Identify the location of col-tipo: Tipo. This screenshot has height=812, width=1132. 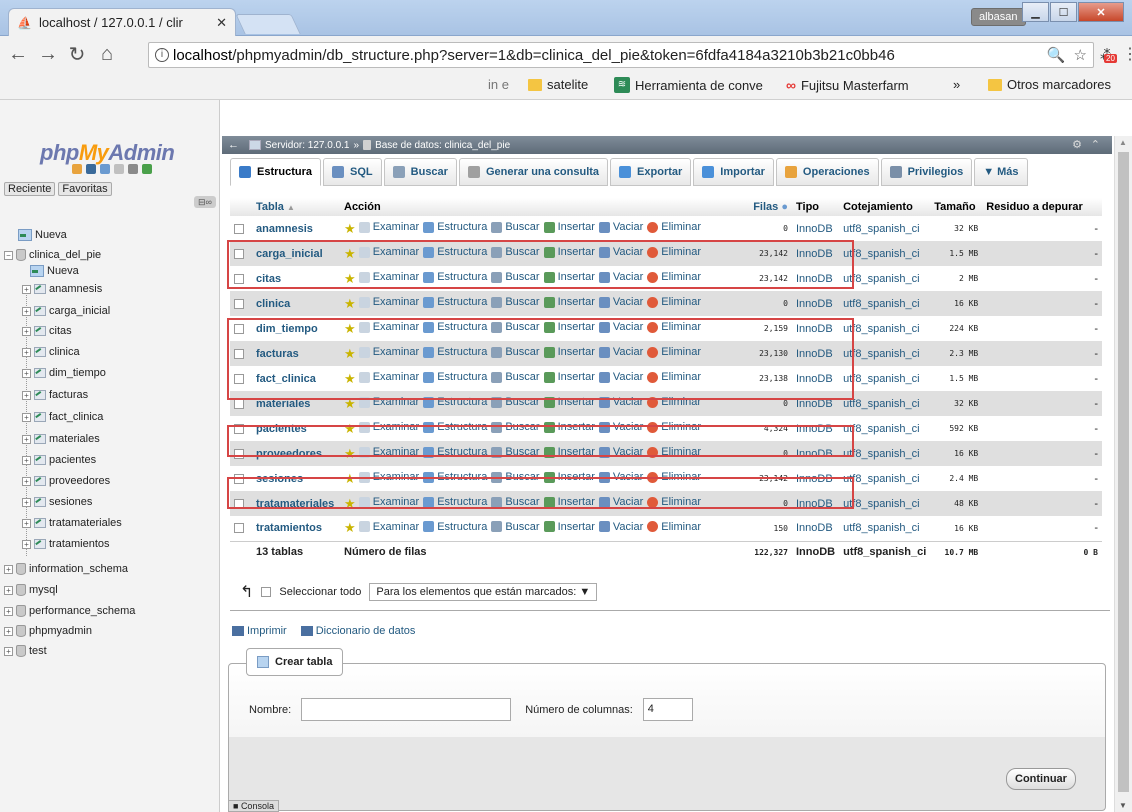
(816, 207).